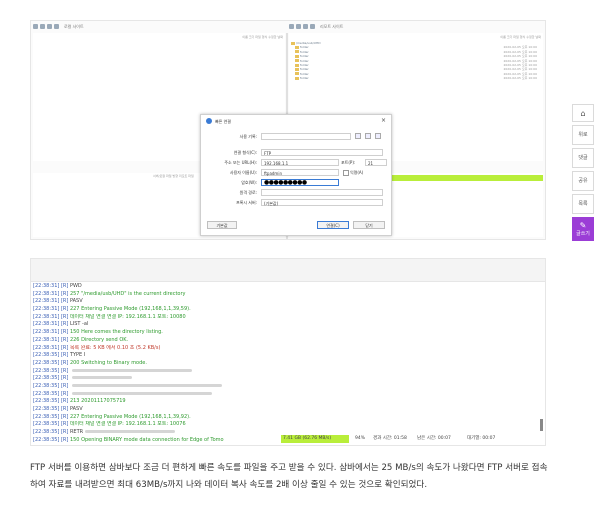 The width and height of the screenshot is (600, 530). What do you see at coordinates (369, 225) in the screenshot?
I see `close-button: 닫기` at bounding box center [369, 225].